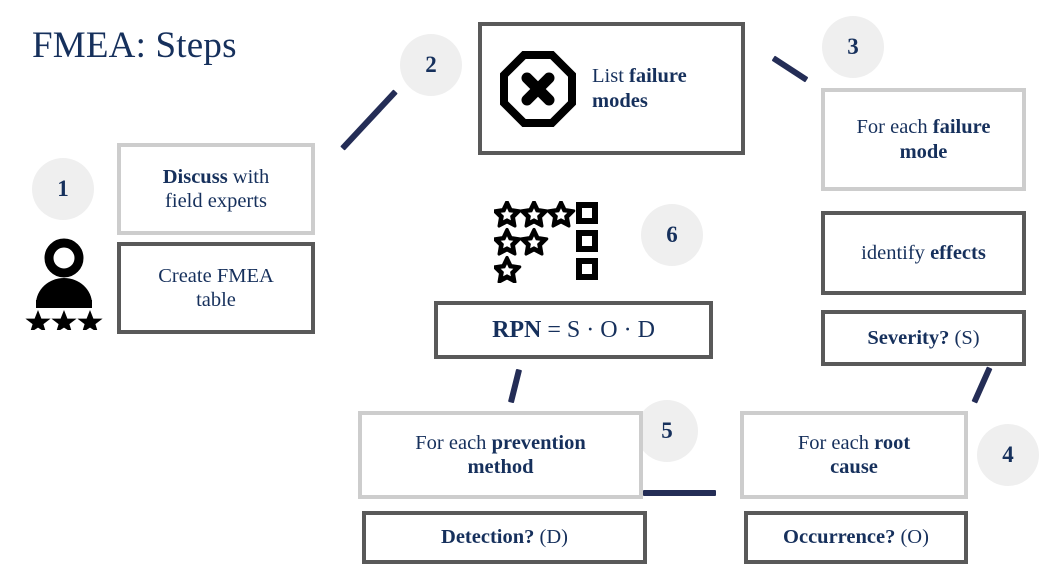 The width and height of the screenshot is (1043, 586). I want to click on box-identify-effects: identify effects, so click(923, 253).